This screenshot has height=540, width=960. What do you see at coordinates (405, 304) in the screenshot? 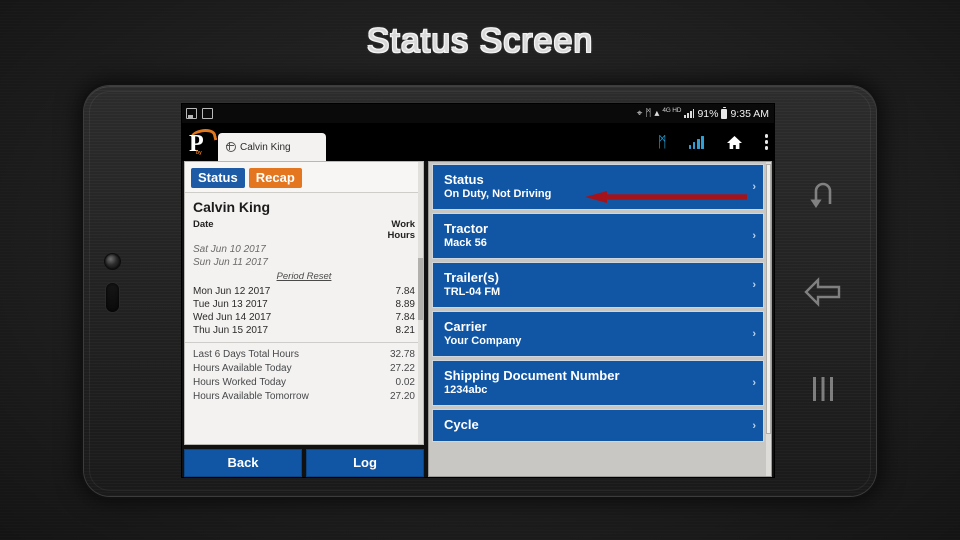
I see `row-hours: 8.89` at bounding box center [405, 304].